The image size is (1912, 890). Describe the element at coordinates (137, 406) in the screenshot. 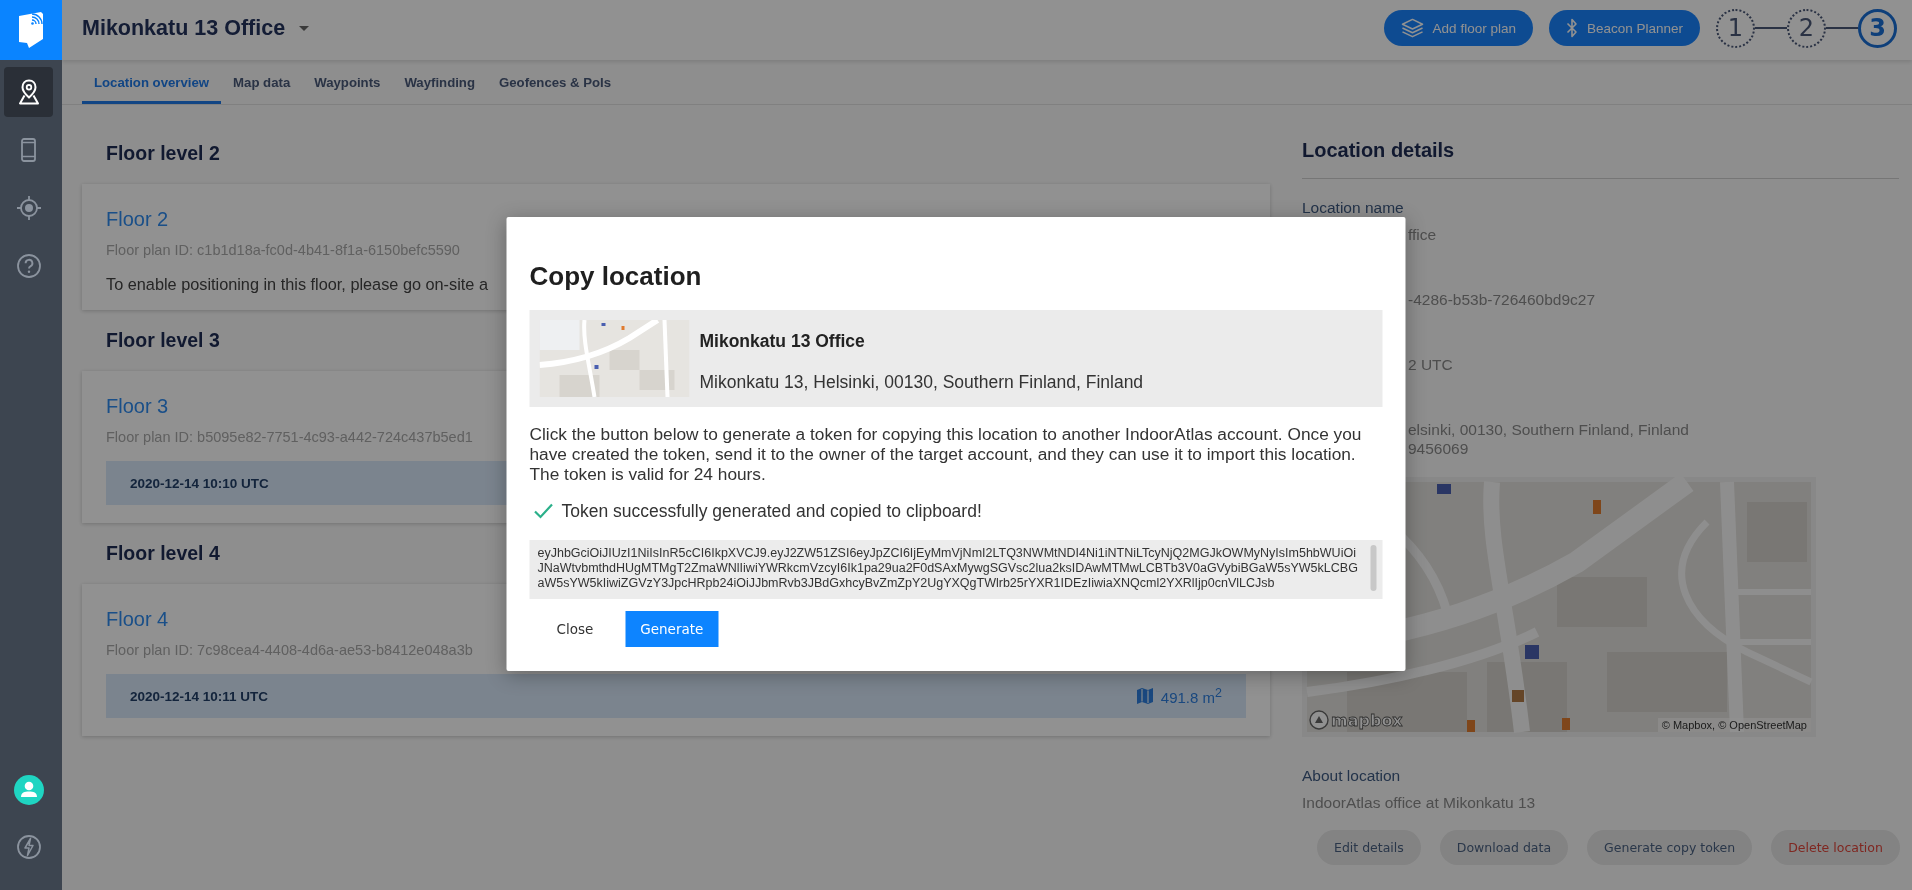

I see `floor-link: Floor 3` at that location.